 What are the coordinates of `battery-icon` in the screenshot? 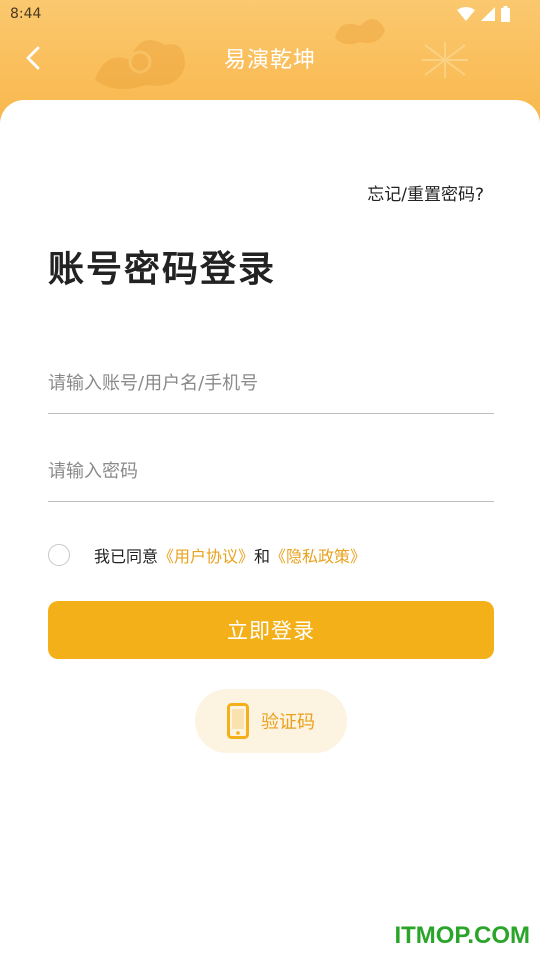 It's located at (505, 14).